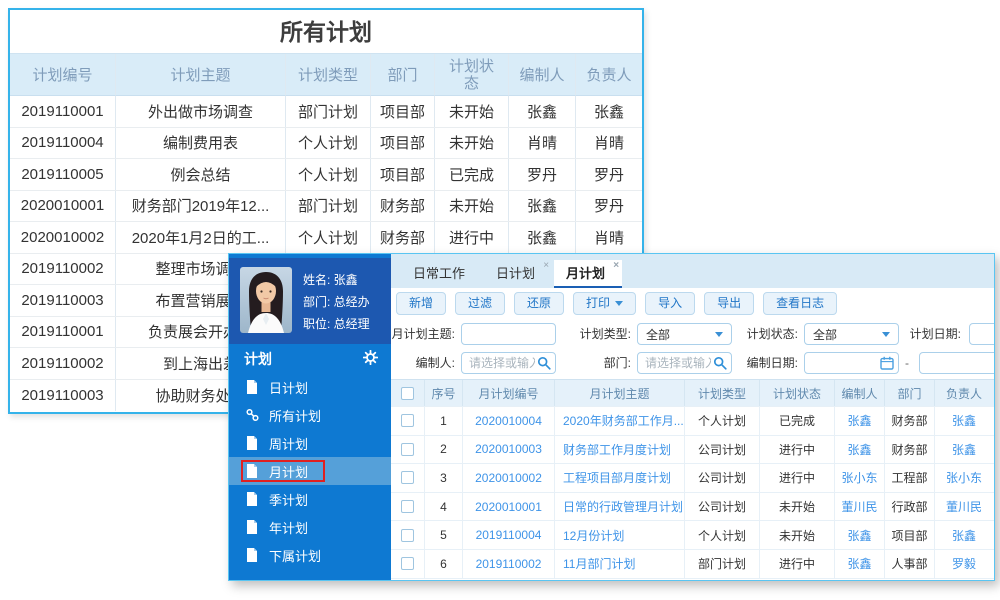 The height and width of the screenshot is (600, 1000). I want to click on plan-type-value: 全部, so click(658, 334).